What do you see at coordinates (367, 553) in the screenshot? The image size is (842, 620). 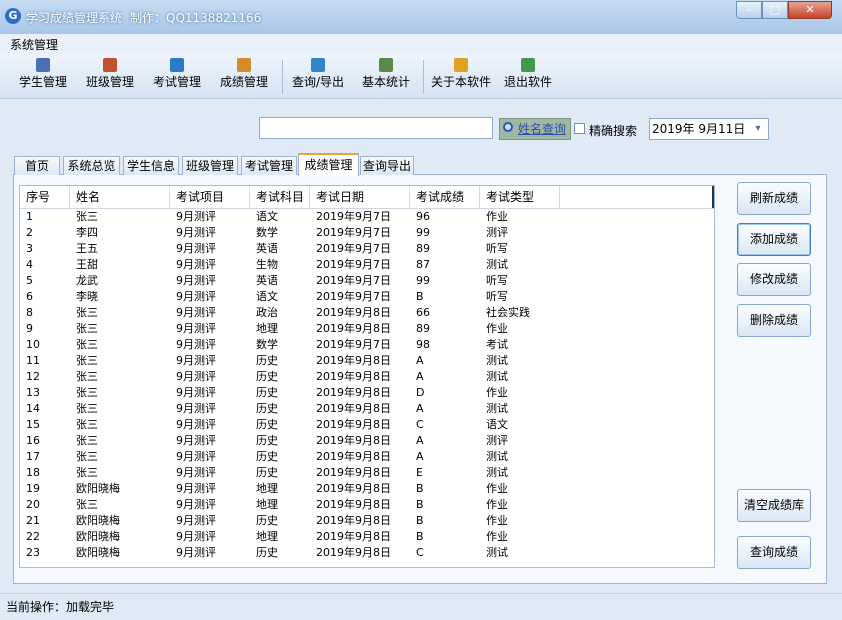 I see `table-row: 23 欧阳晓梅 9月测评 历史 2019年9月8日 C 测试` at bounding box center [367, 553].